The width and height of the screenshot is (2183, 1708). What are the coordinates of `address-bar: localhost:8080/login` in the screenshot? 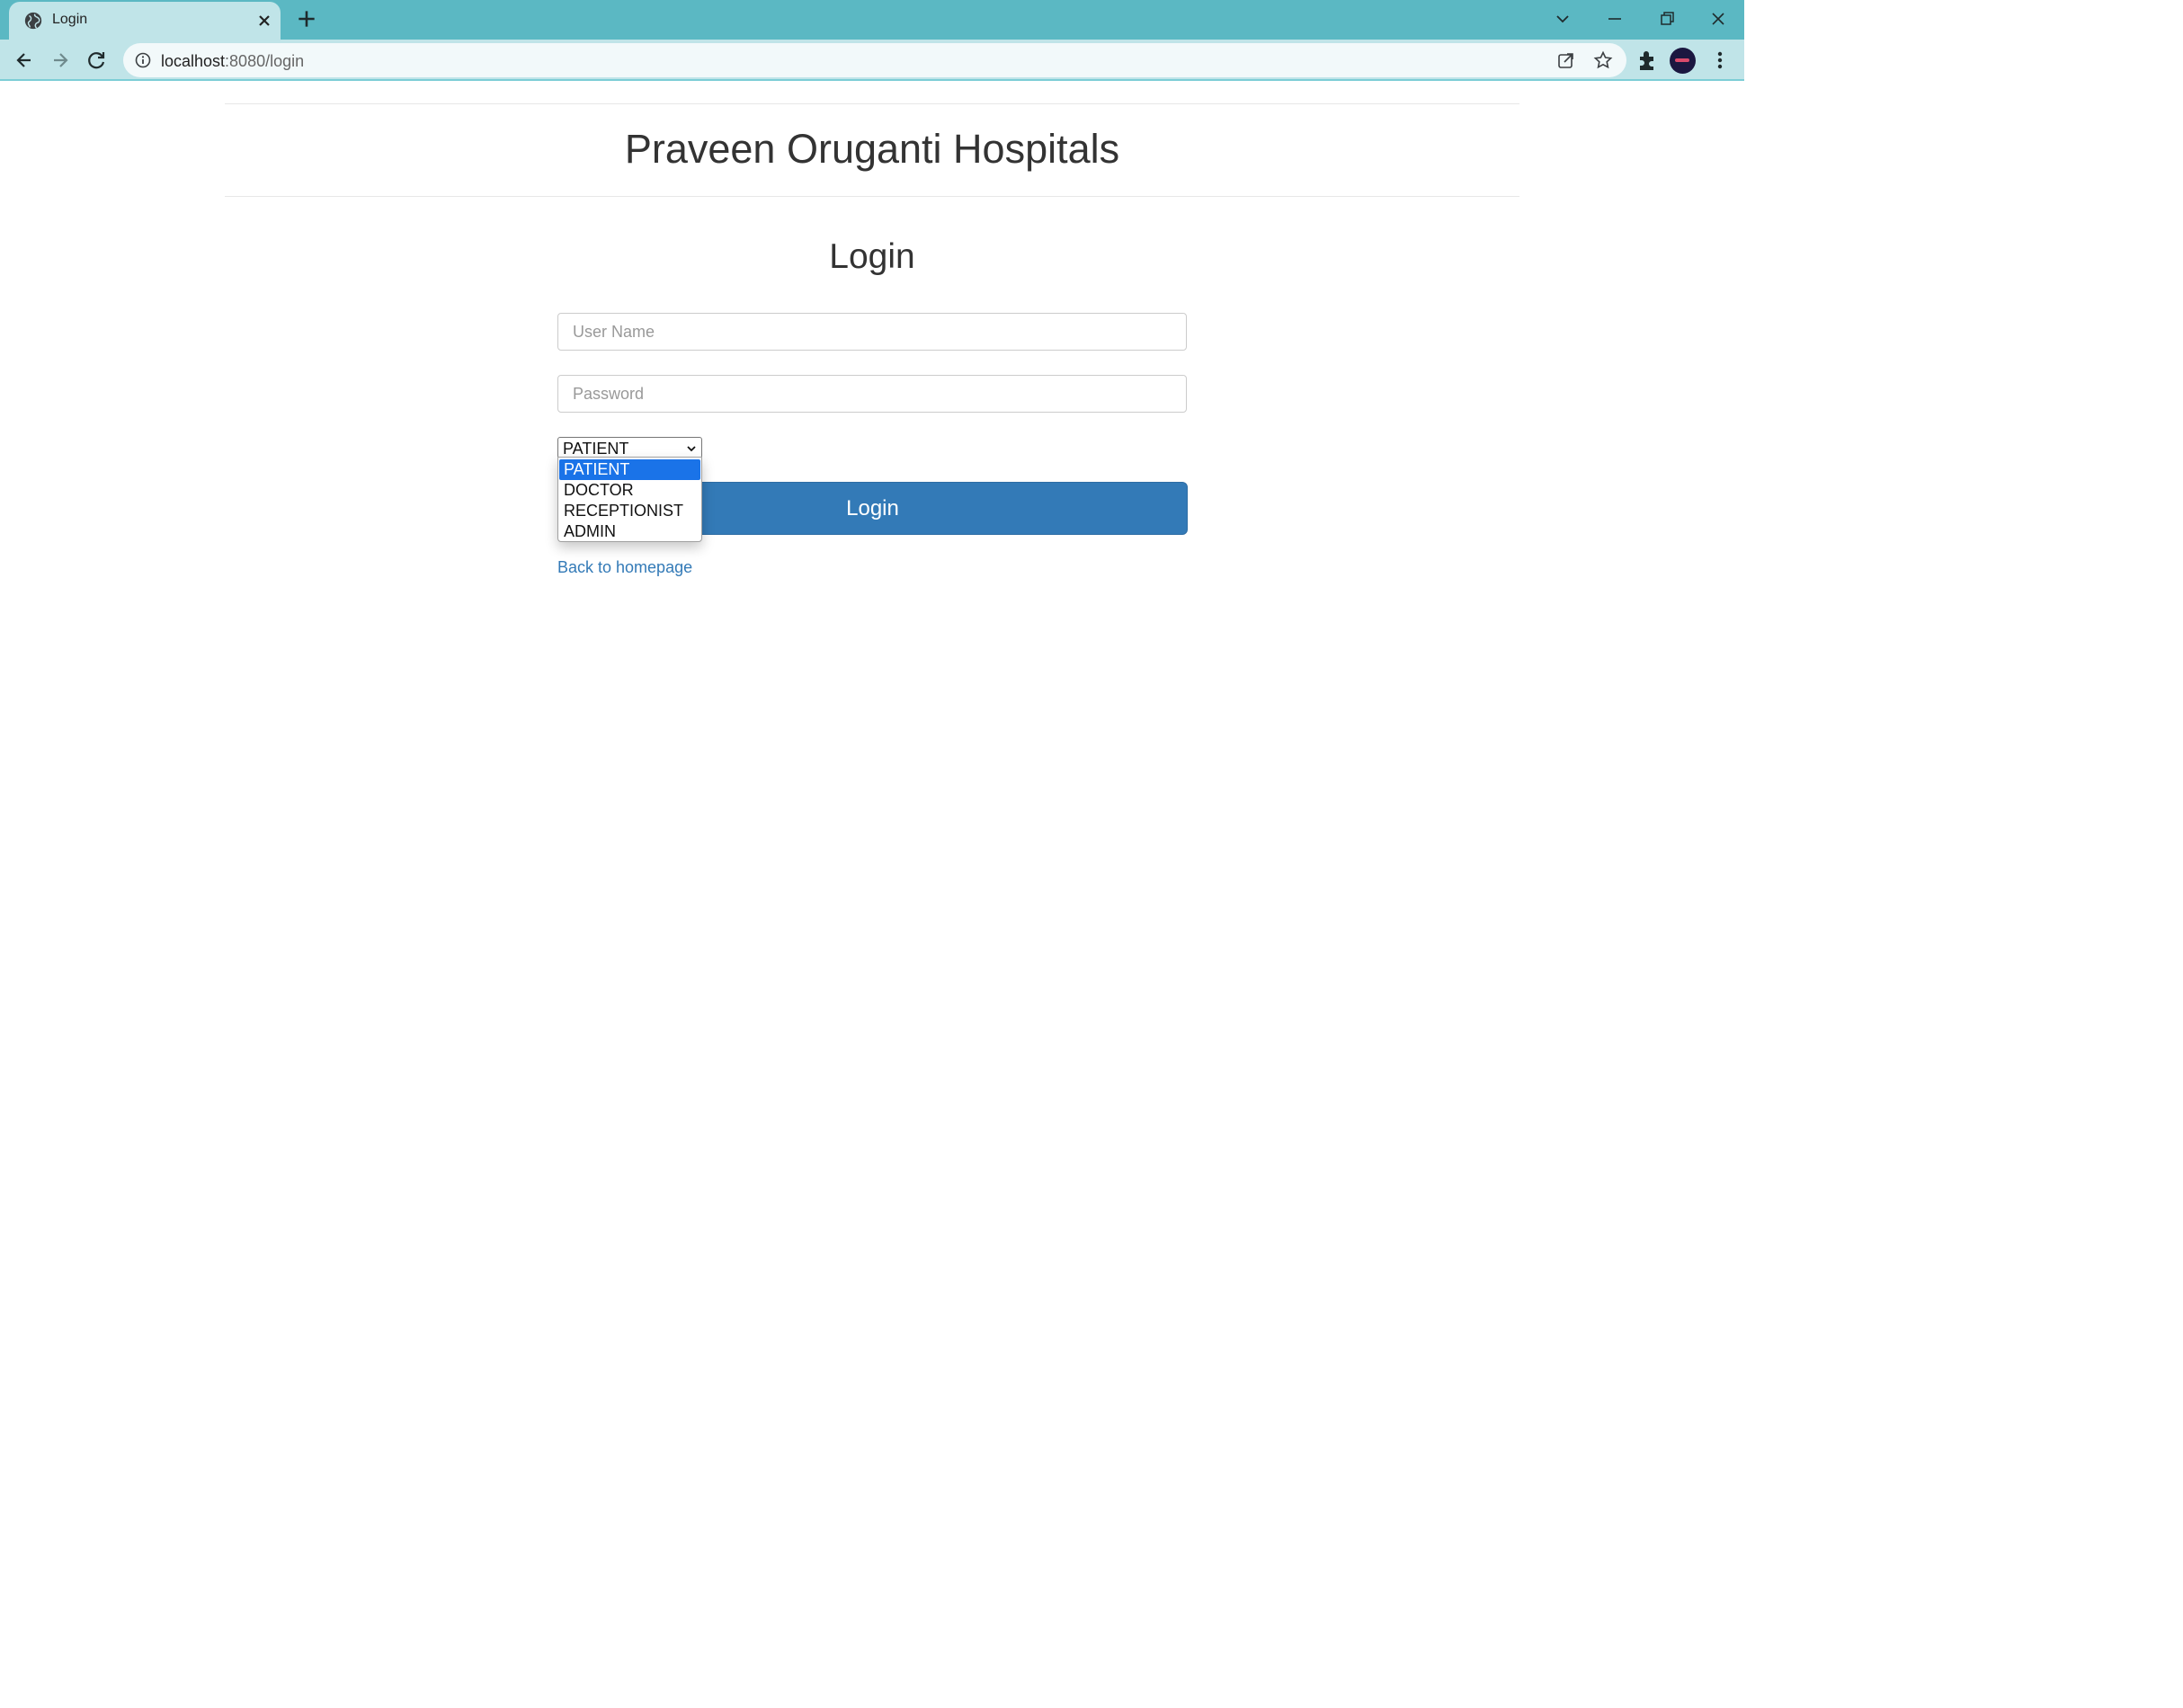 It's located at (875, 60).